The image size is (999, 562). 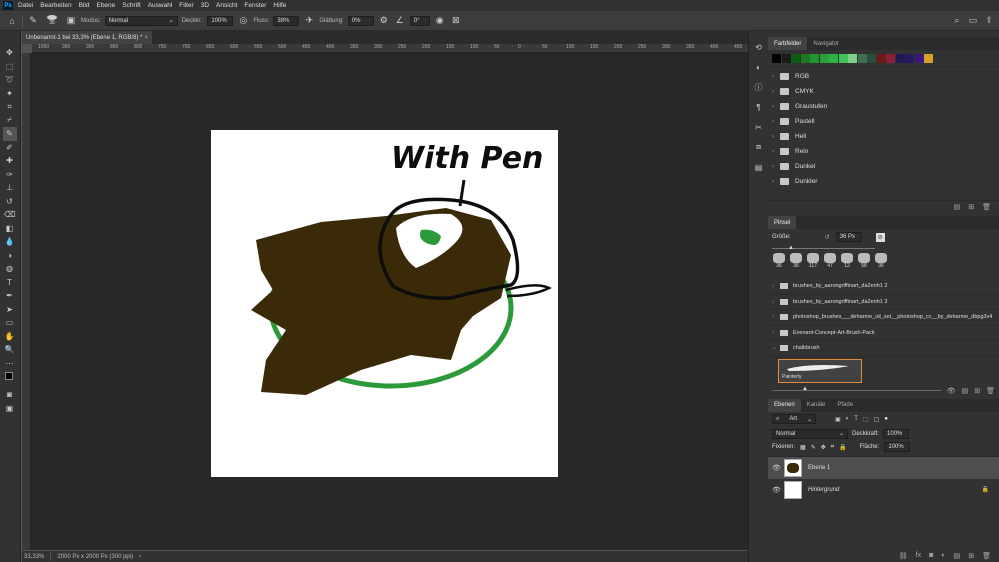 What do you see at coordinates (883, 287) in the screenshot?
I see `brush-group: › brushes_by_aarongriffinart_da2enh1 2` at bounding box center [883, 287].